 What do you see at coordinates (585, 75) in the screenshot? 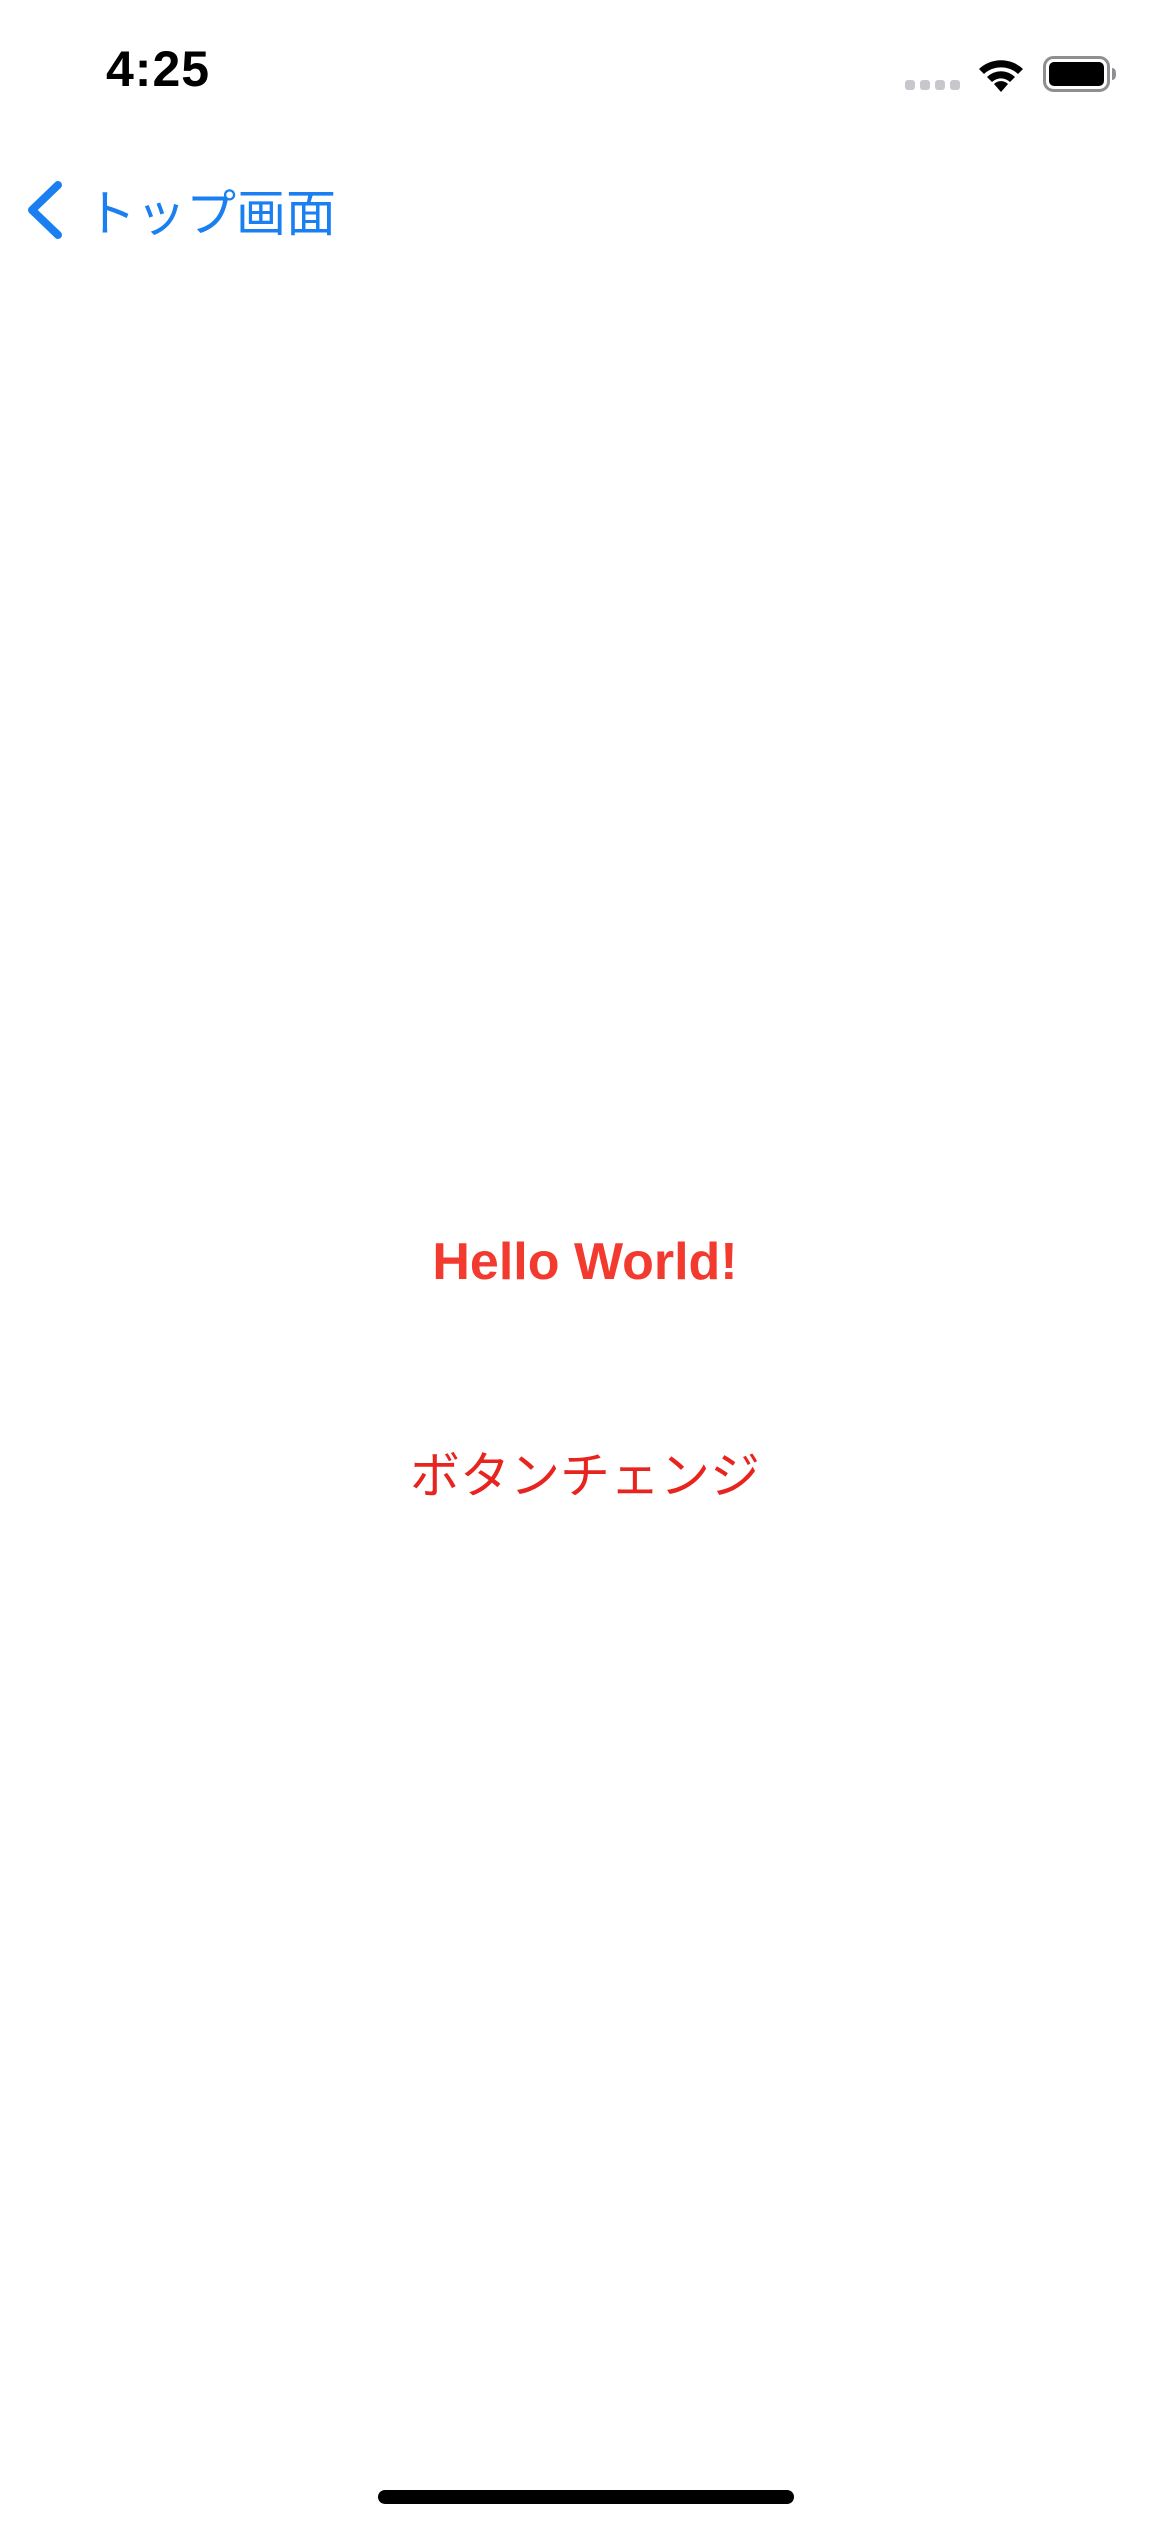
I see `status-bar: 4:25` at bounding box center [585, 75].